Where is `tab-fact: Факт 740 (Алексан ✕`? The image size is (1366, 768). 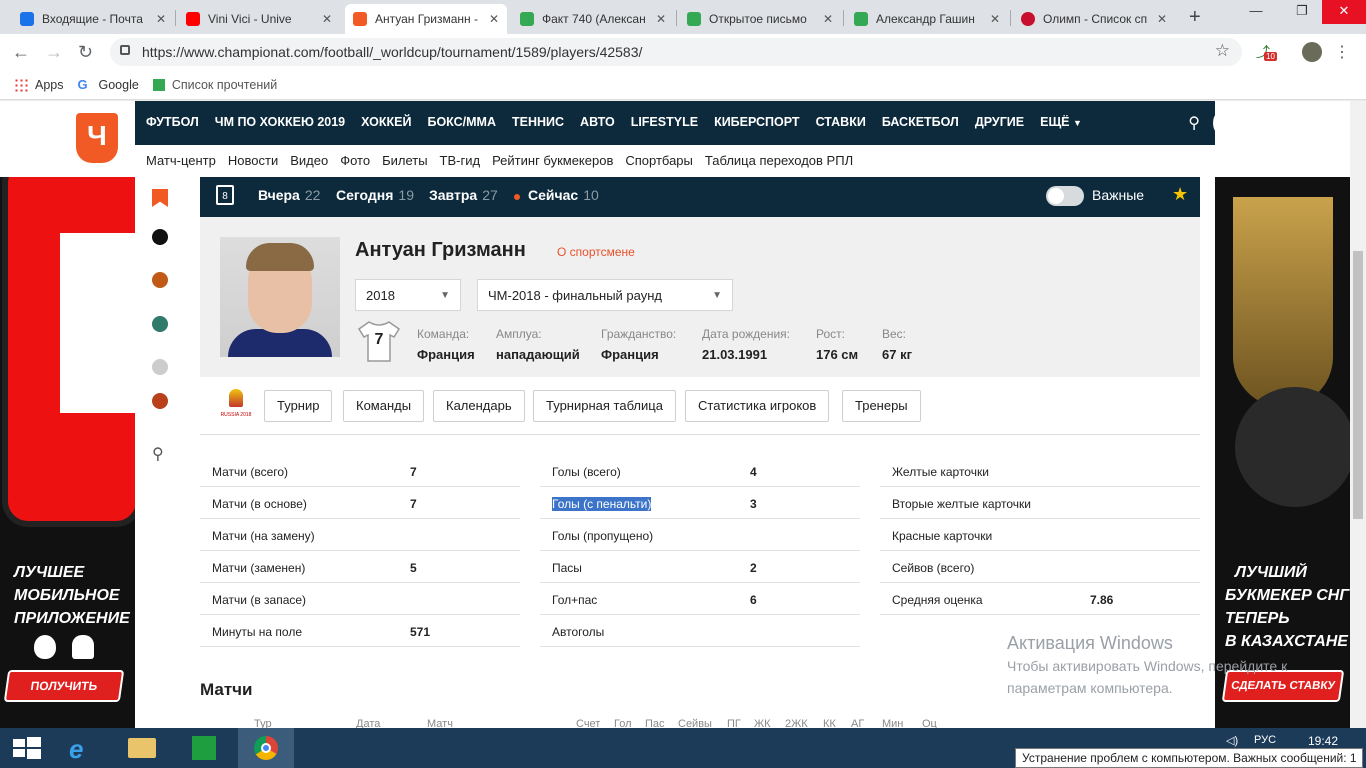
tab-fact: Факт 740 (Алексан ✕ is located at coordinates (593, 19).